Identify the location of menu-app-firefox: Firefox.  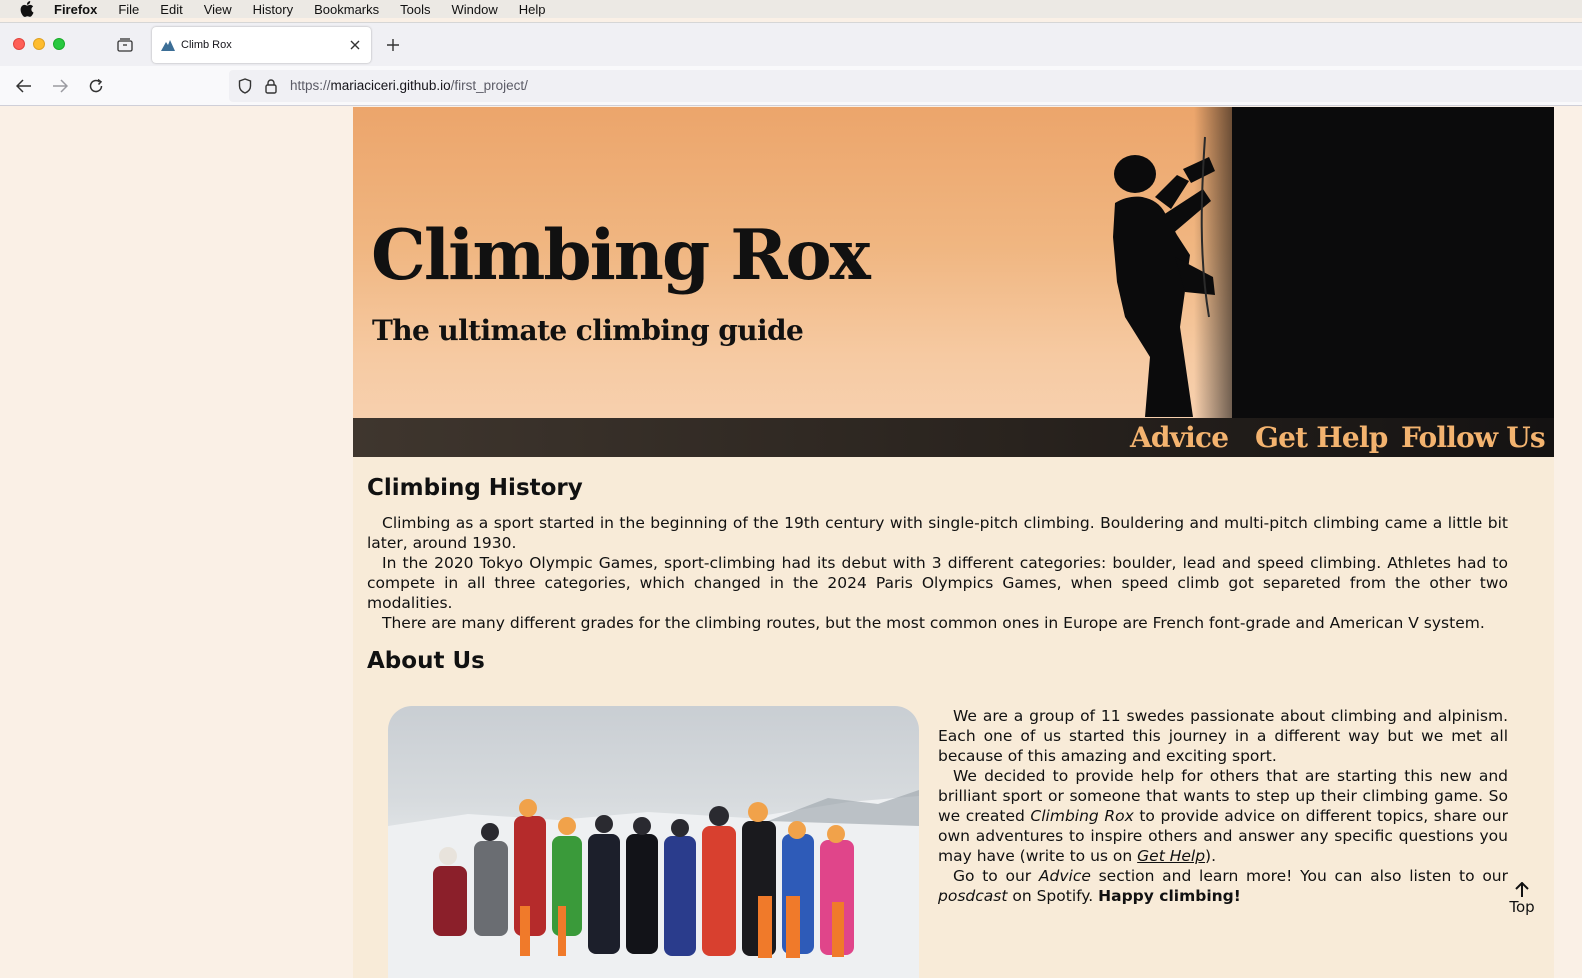
(75, 9).